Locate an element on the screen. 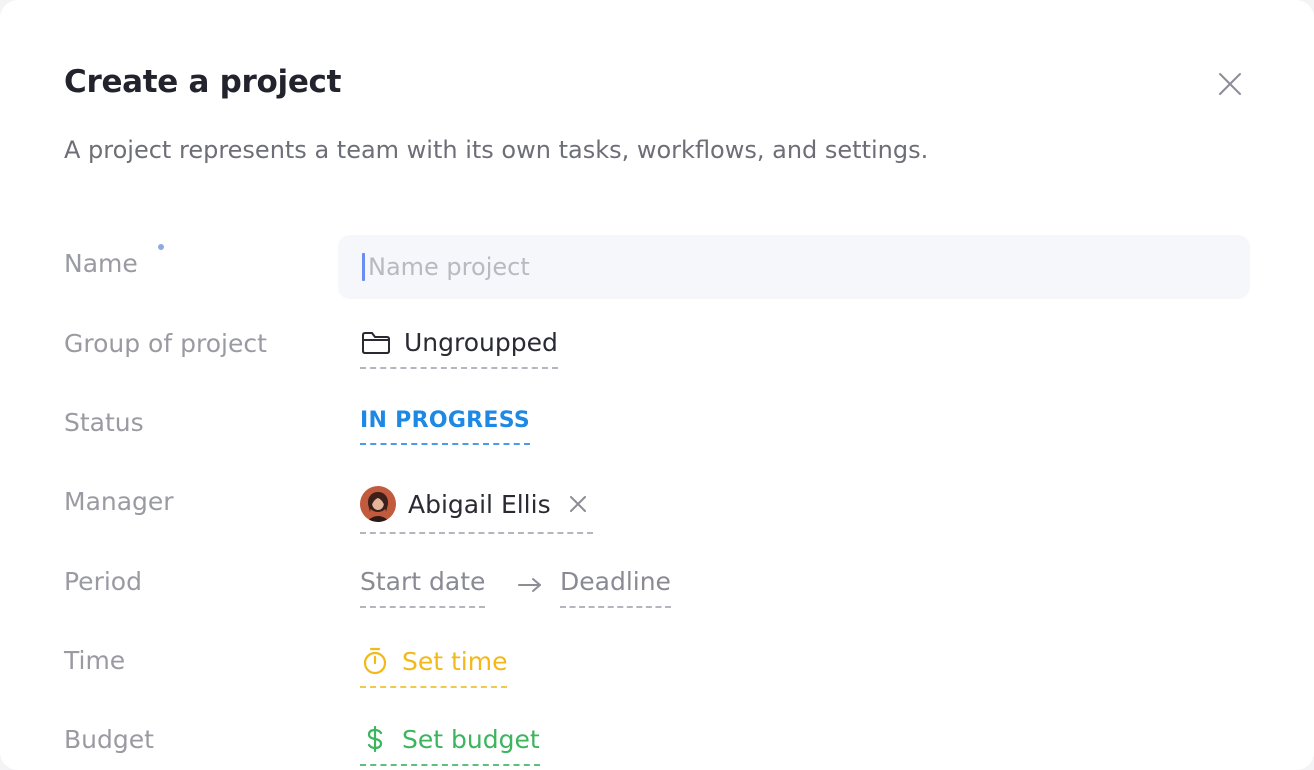 This screenshot has height=770, width=1314. manager-selector: Abigail Ellis is located at coordinates (476, 510).